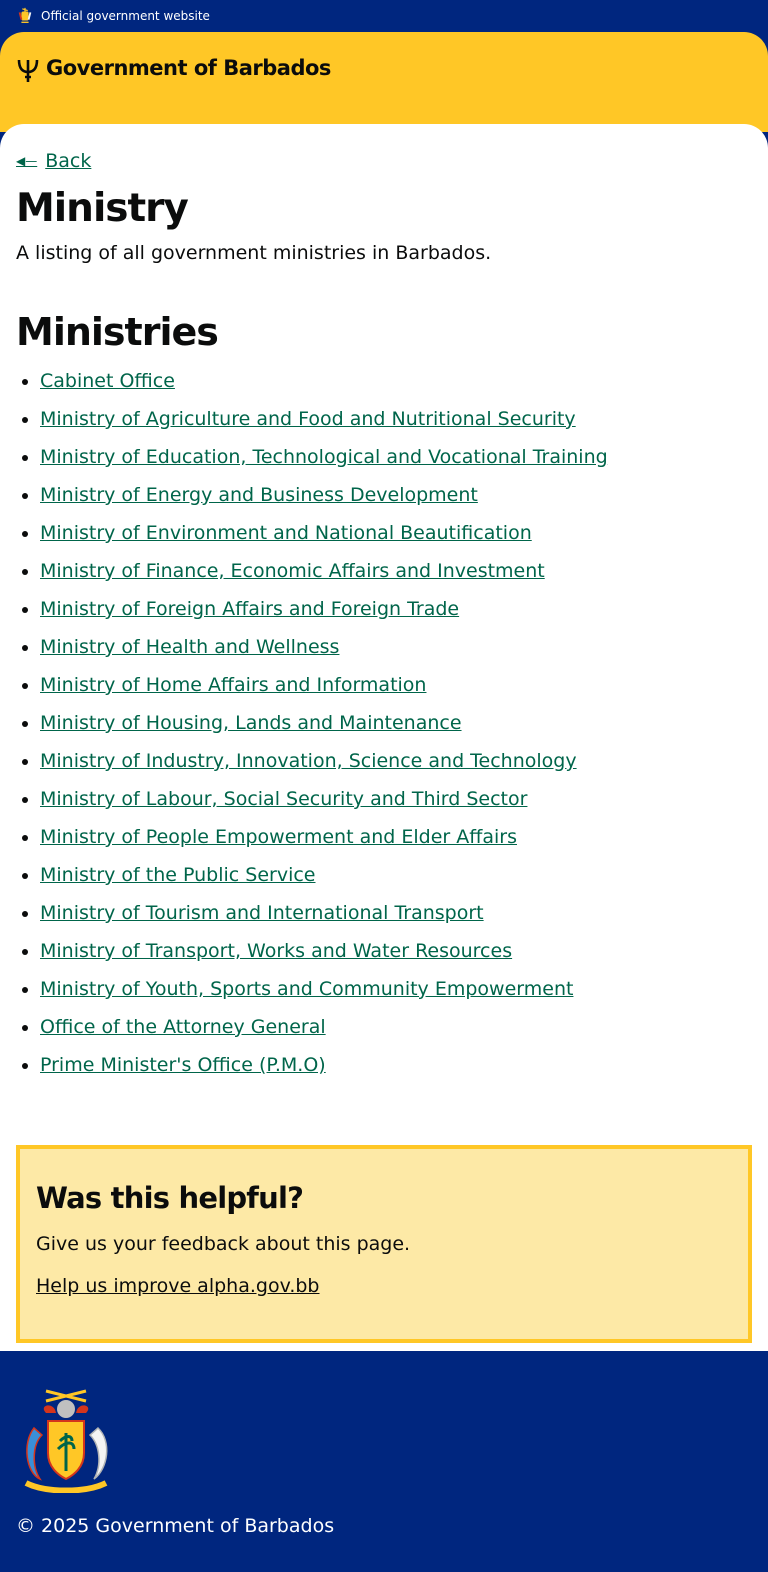 The image size is (768, 1572). I want to click on page-title: Ministry, so click(102, 208).